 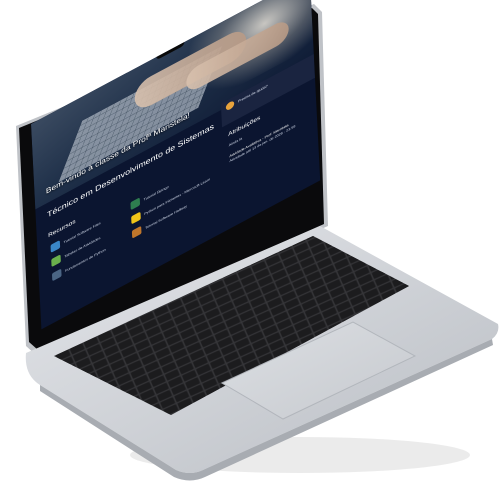 I want to click on hallway-icon, so click(x=136, y=232).